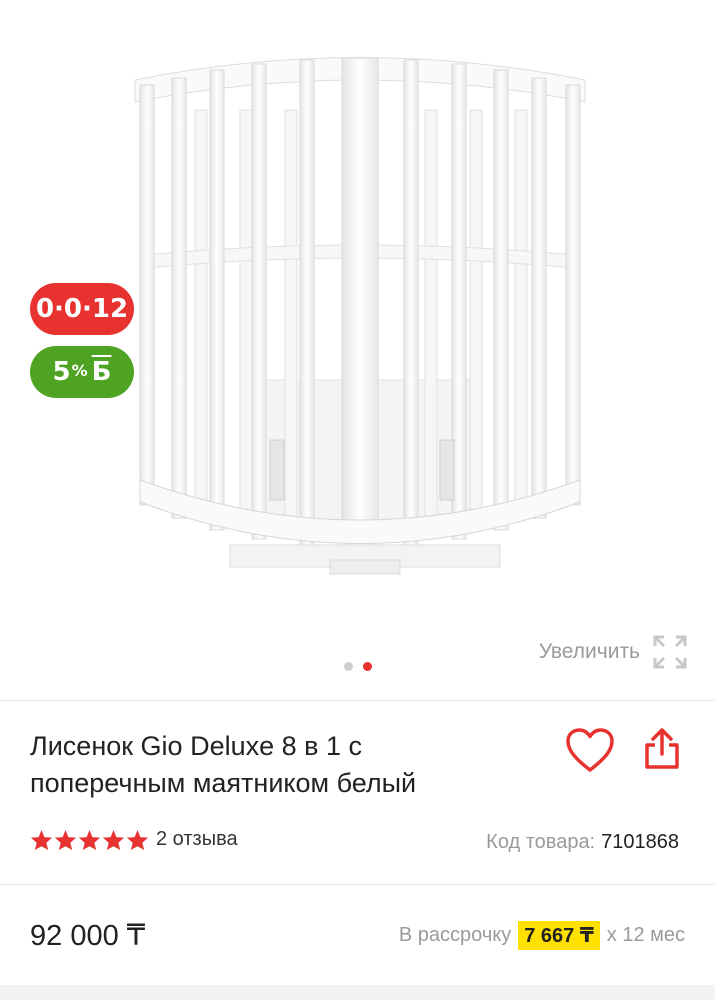 The image size is (715, 1000). I want to click on installment-term: х 12 мес, so click(645, 935).